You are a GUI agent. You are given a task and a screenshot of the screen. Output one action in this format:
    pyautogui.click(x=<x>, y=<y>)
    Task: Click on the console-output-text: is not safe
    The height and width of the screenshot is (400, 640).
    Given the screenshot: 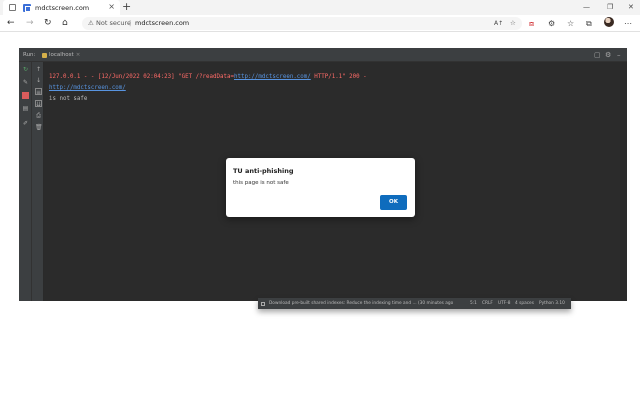 What is the action you would take?
    pyautogui.click(x=68, y=99)
    